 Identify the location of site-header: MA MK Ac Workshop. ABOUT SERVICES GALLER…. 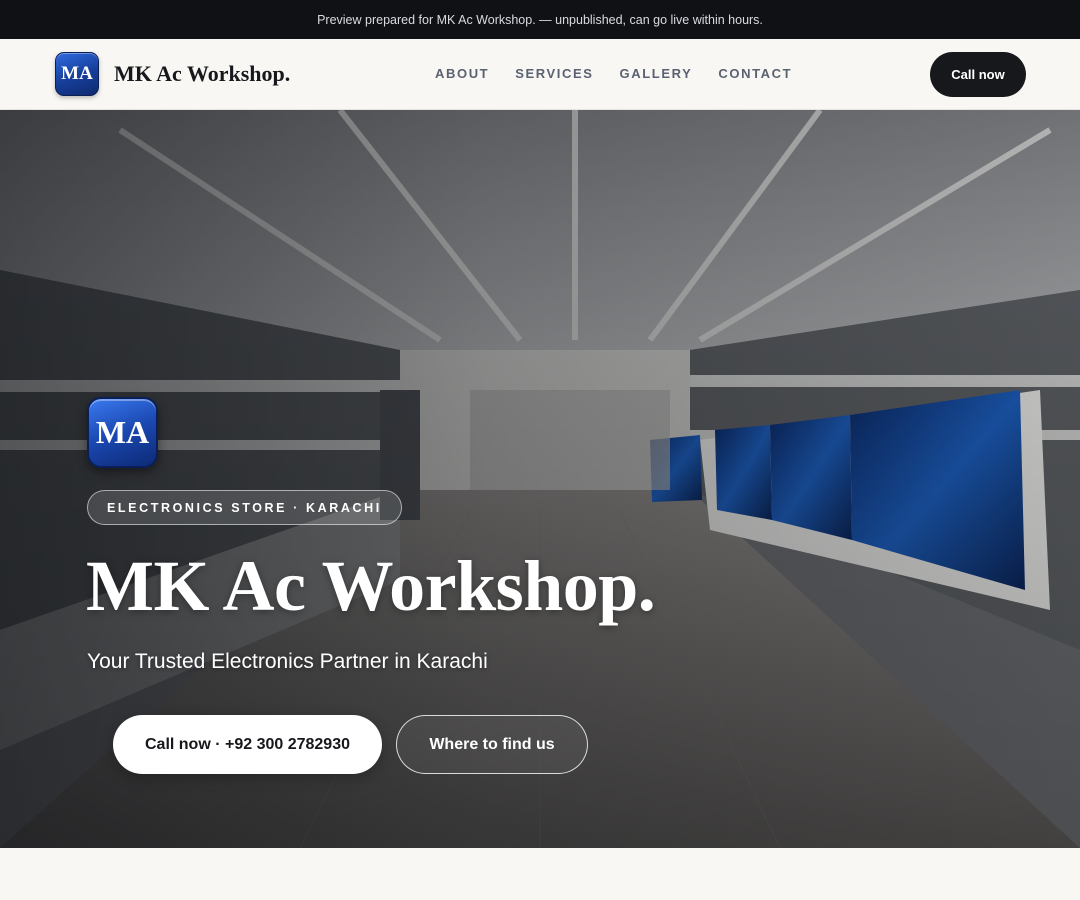
(540, 74).